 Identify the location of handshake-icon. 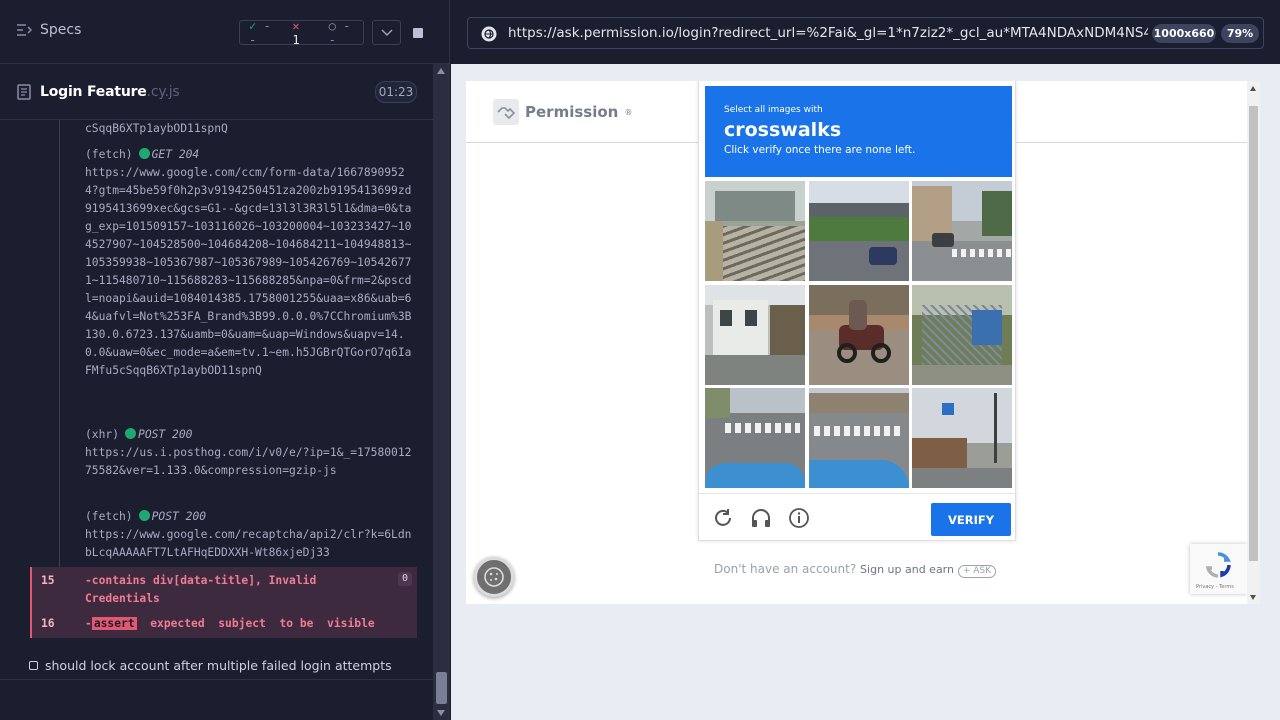
(506, 112).